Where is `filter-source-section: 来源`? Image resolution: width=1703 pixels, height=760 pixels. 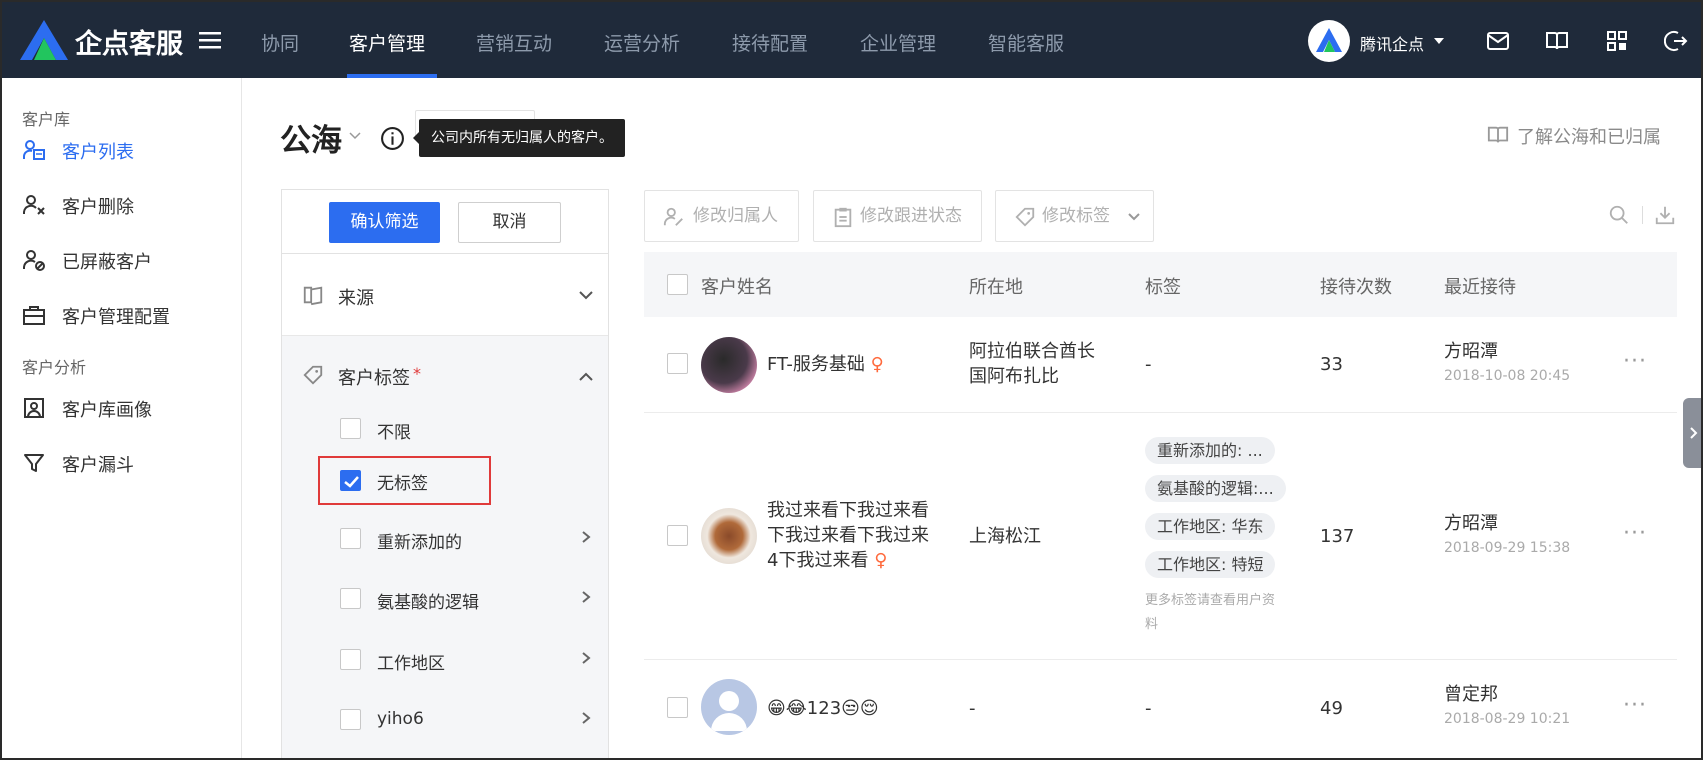 filter-source-section: 来源 is located at coordinates (445, 295).